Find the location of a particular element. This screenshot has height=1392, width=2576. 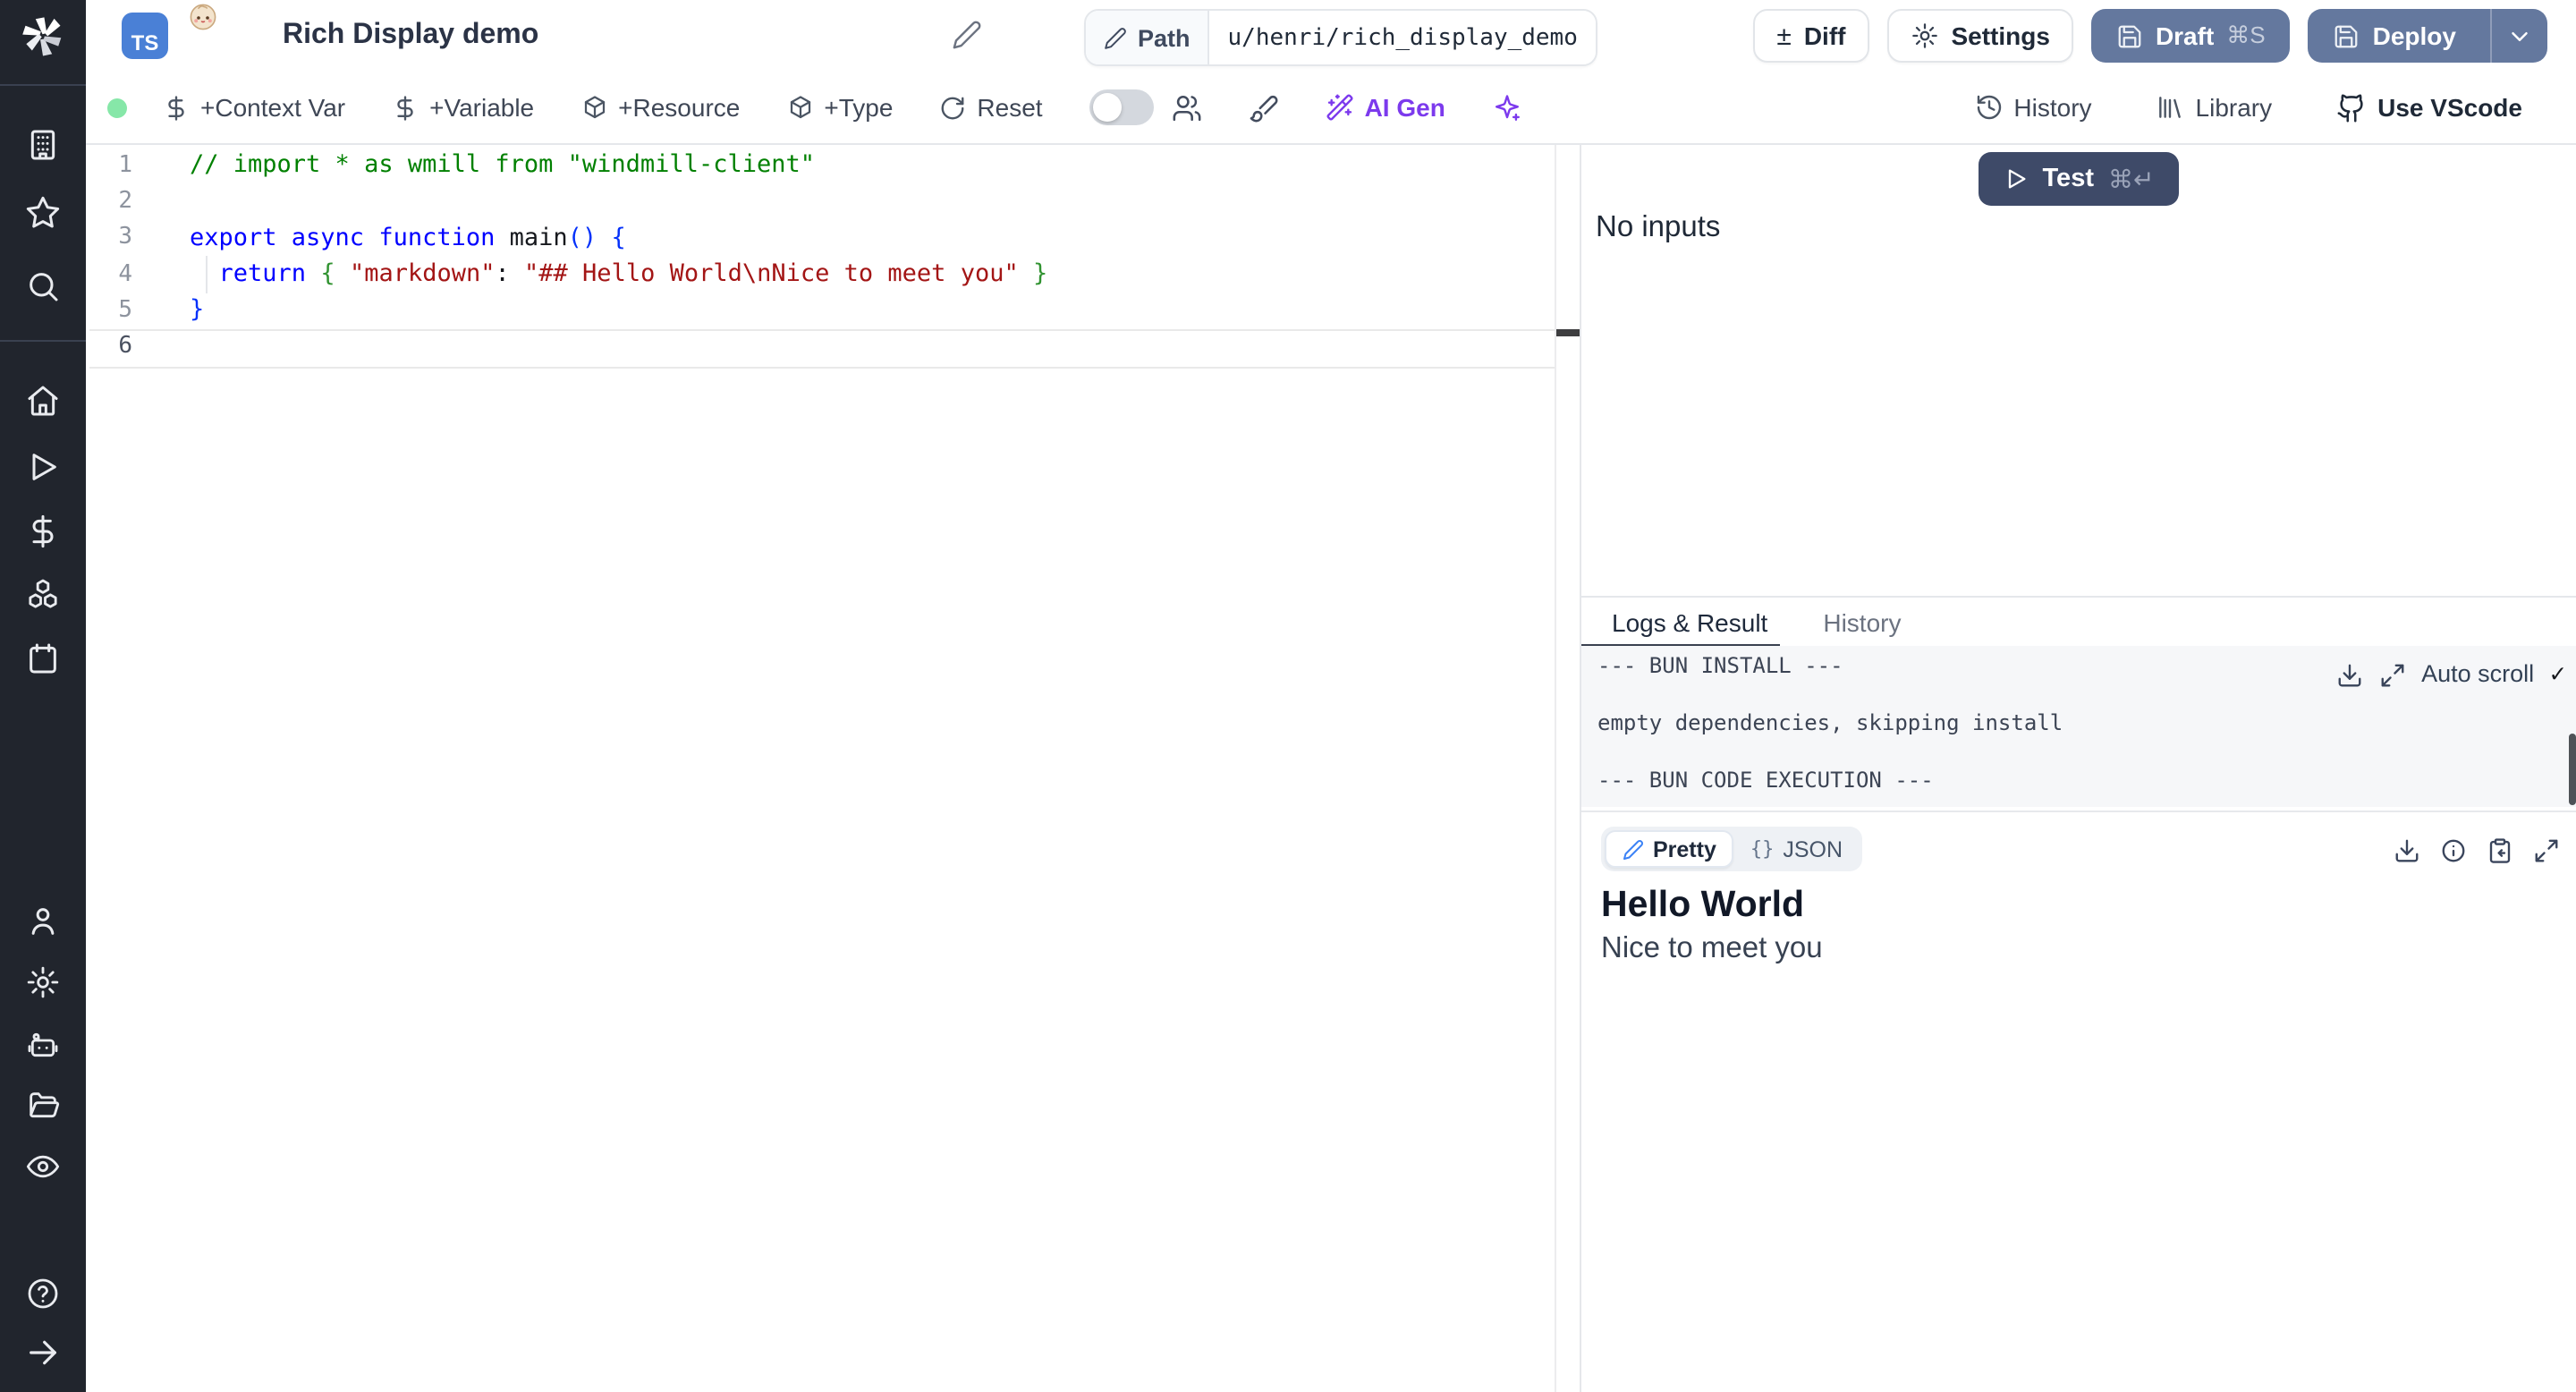

package-icon is located at coordinates (800, 106).